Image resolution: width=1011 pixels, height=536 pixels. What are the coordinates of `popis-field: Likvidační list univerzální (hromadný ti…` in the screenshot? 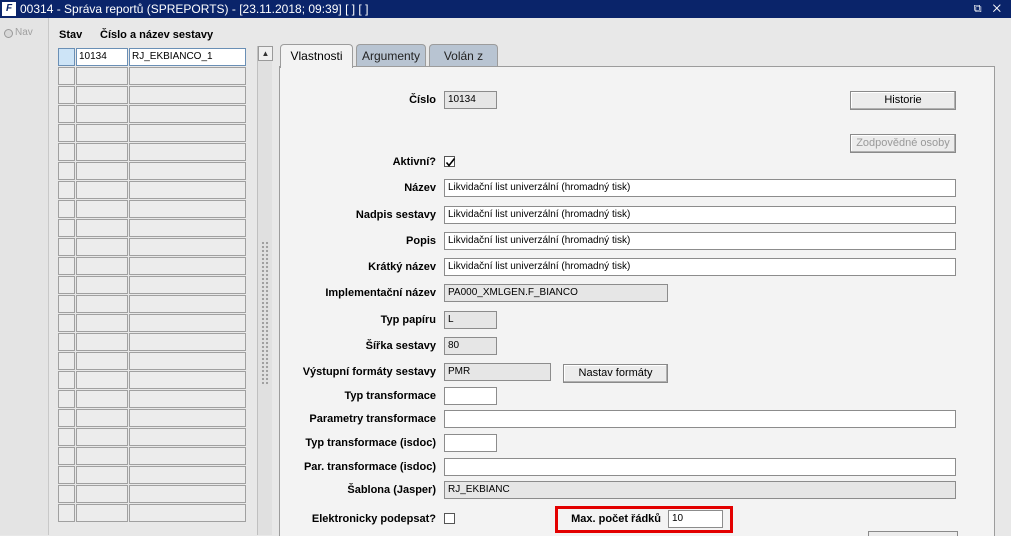 It's located at (700, 241).